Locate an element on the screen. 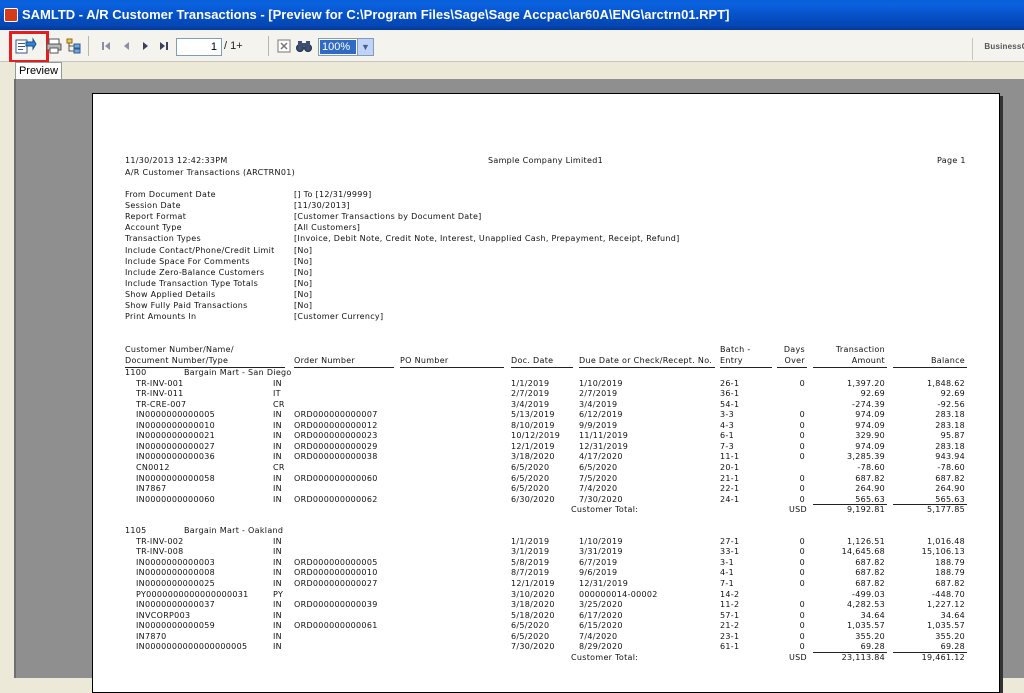 The image size is (1024, 693). order-number: ORD000000000038 is located at coordinates (336, 457).